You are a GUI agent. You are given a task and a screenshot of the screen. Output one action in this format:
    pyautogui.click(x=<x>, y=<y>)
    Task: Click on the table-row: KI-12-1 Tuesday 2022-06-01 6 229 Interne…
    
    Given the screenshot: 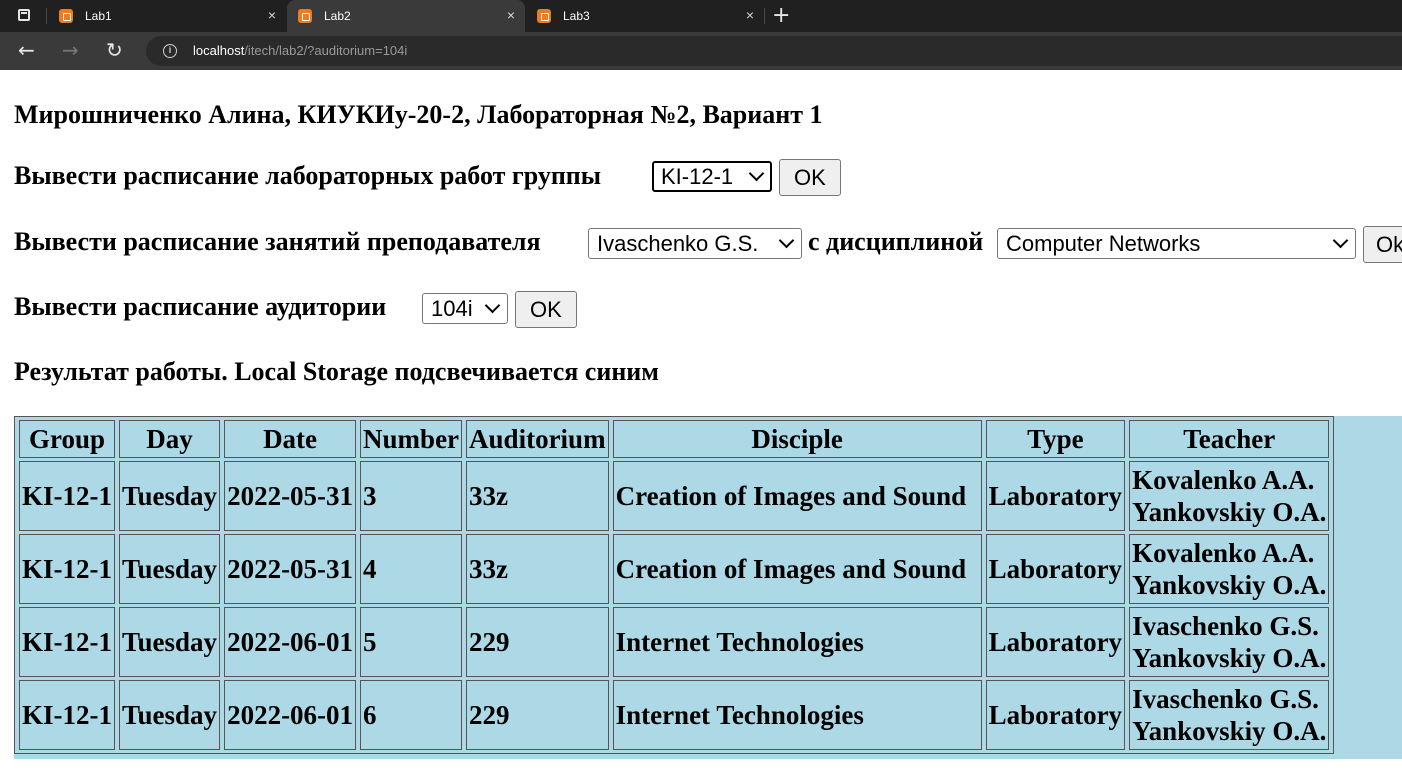 What is the action you would take?
    pyautogui.click(x=674, y=715)
    